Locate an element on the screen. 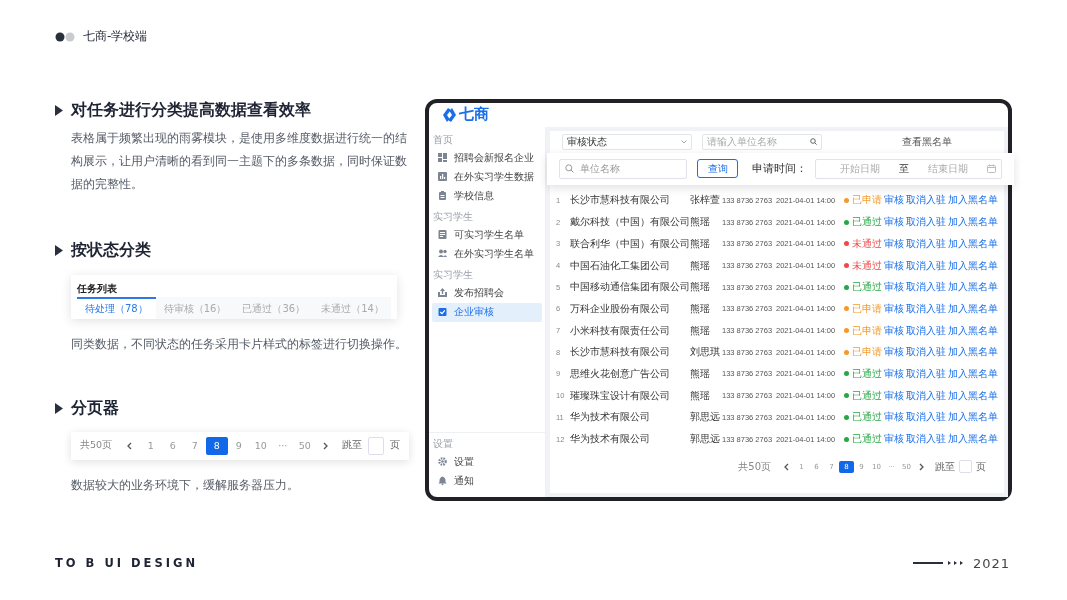 This screenshot has width=1067, height=600. sidebar-item: 在外实习学生数据 is located at coordinates (487, 177).